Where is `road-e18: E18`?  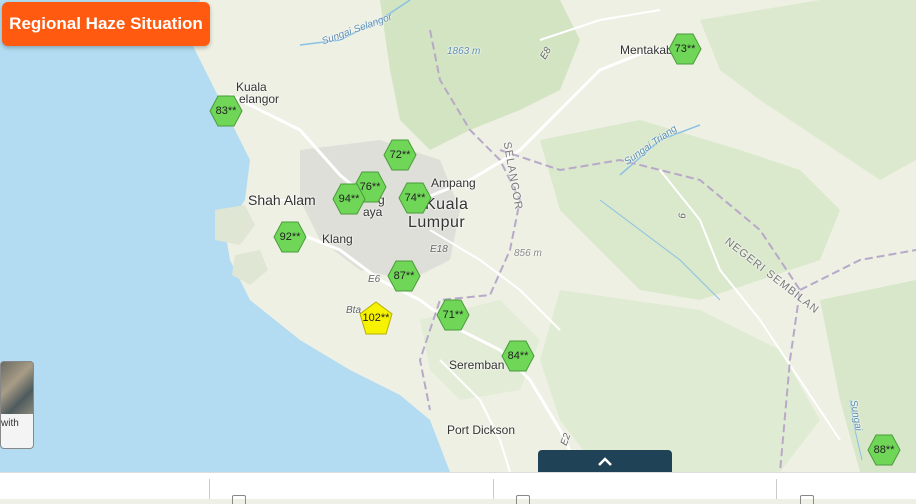
road-e18: E18 is located at coordinates (439, 249).